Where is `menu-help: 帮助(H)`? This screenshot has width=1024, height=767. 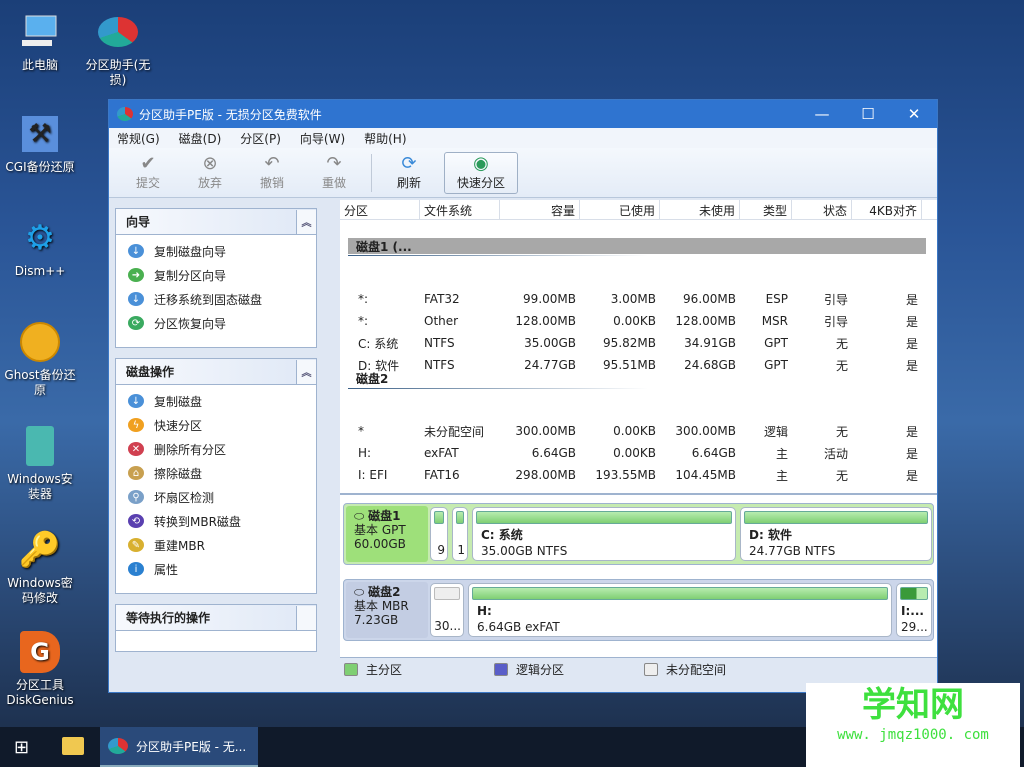
menu-help: 帮助(H) is located at coordinates (385, 138).